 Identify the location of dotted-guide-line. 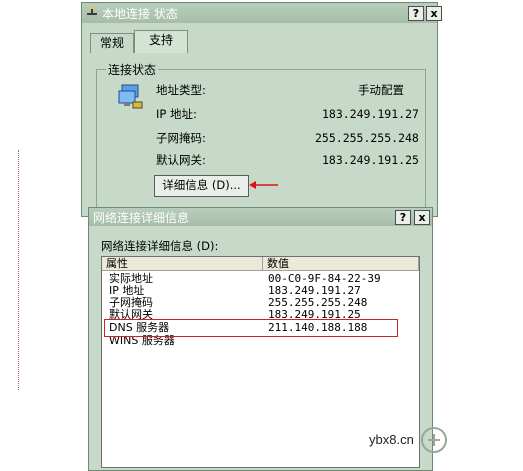
(18, 270).